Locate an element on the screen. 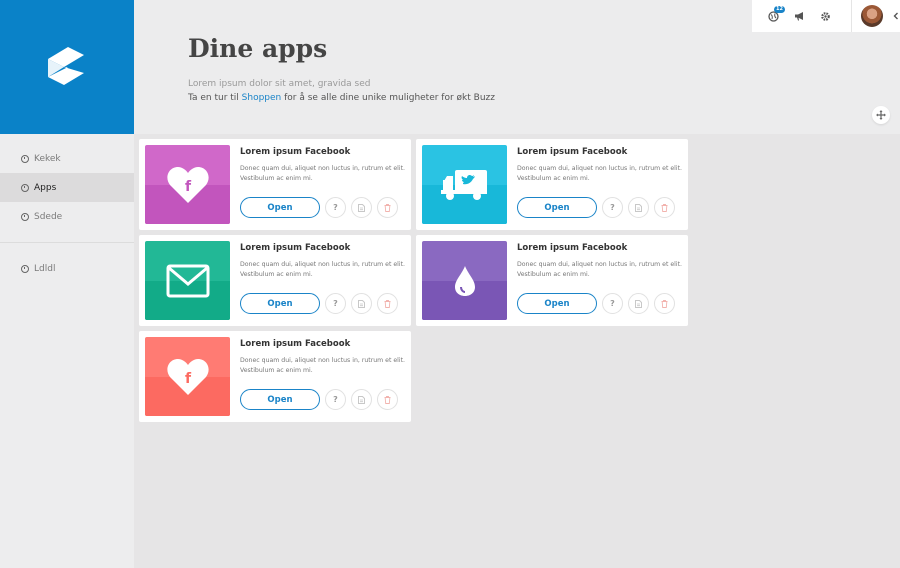  sidebar-item-label: Sdede is located at coordinates (48, 216).